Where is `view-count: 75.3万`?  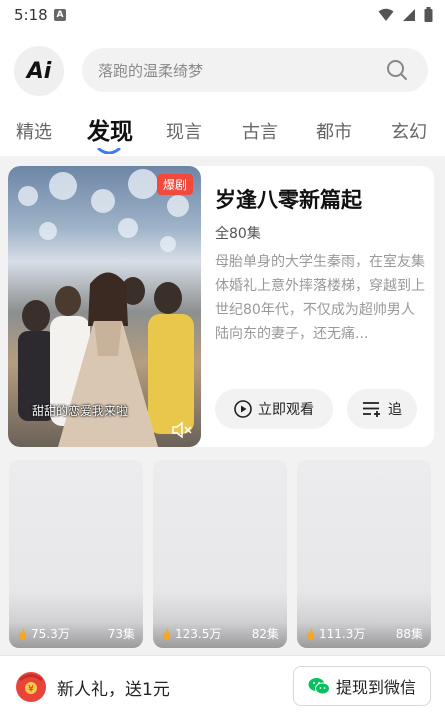
view-count: 75.3万 is located at coordinates (43, 633).